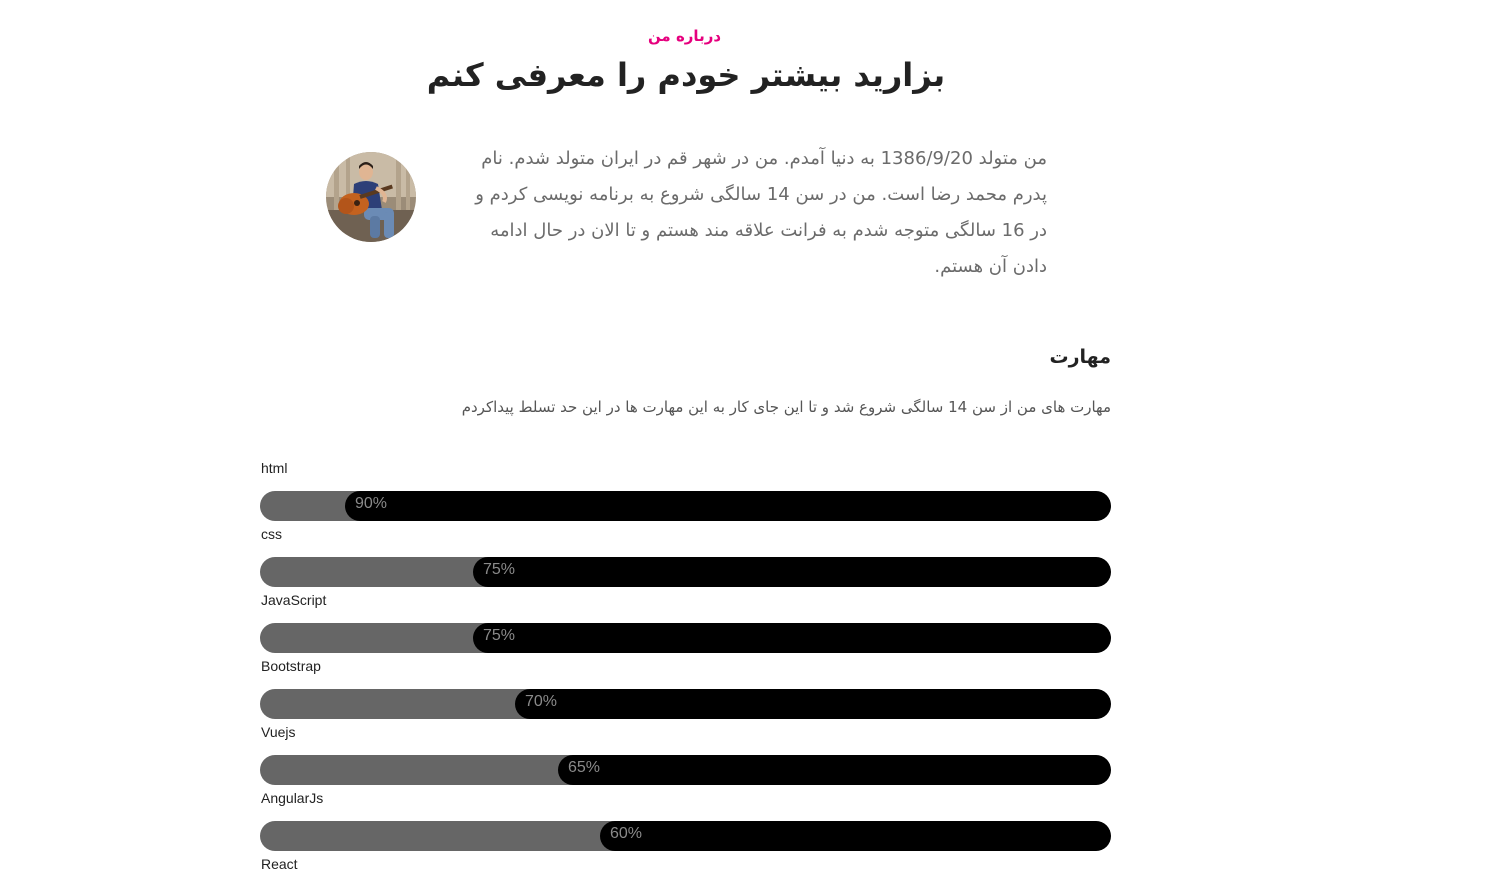 The width and height of the screenshot is (1494, 880). What do you see at coordinates (684, 36) in the screenshot?
I see `section-eyebrow: درباره من` at bounding box center [684, 36].